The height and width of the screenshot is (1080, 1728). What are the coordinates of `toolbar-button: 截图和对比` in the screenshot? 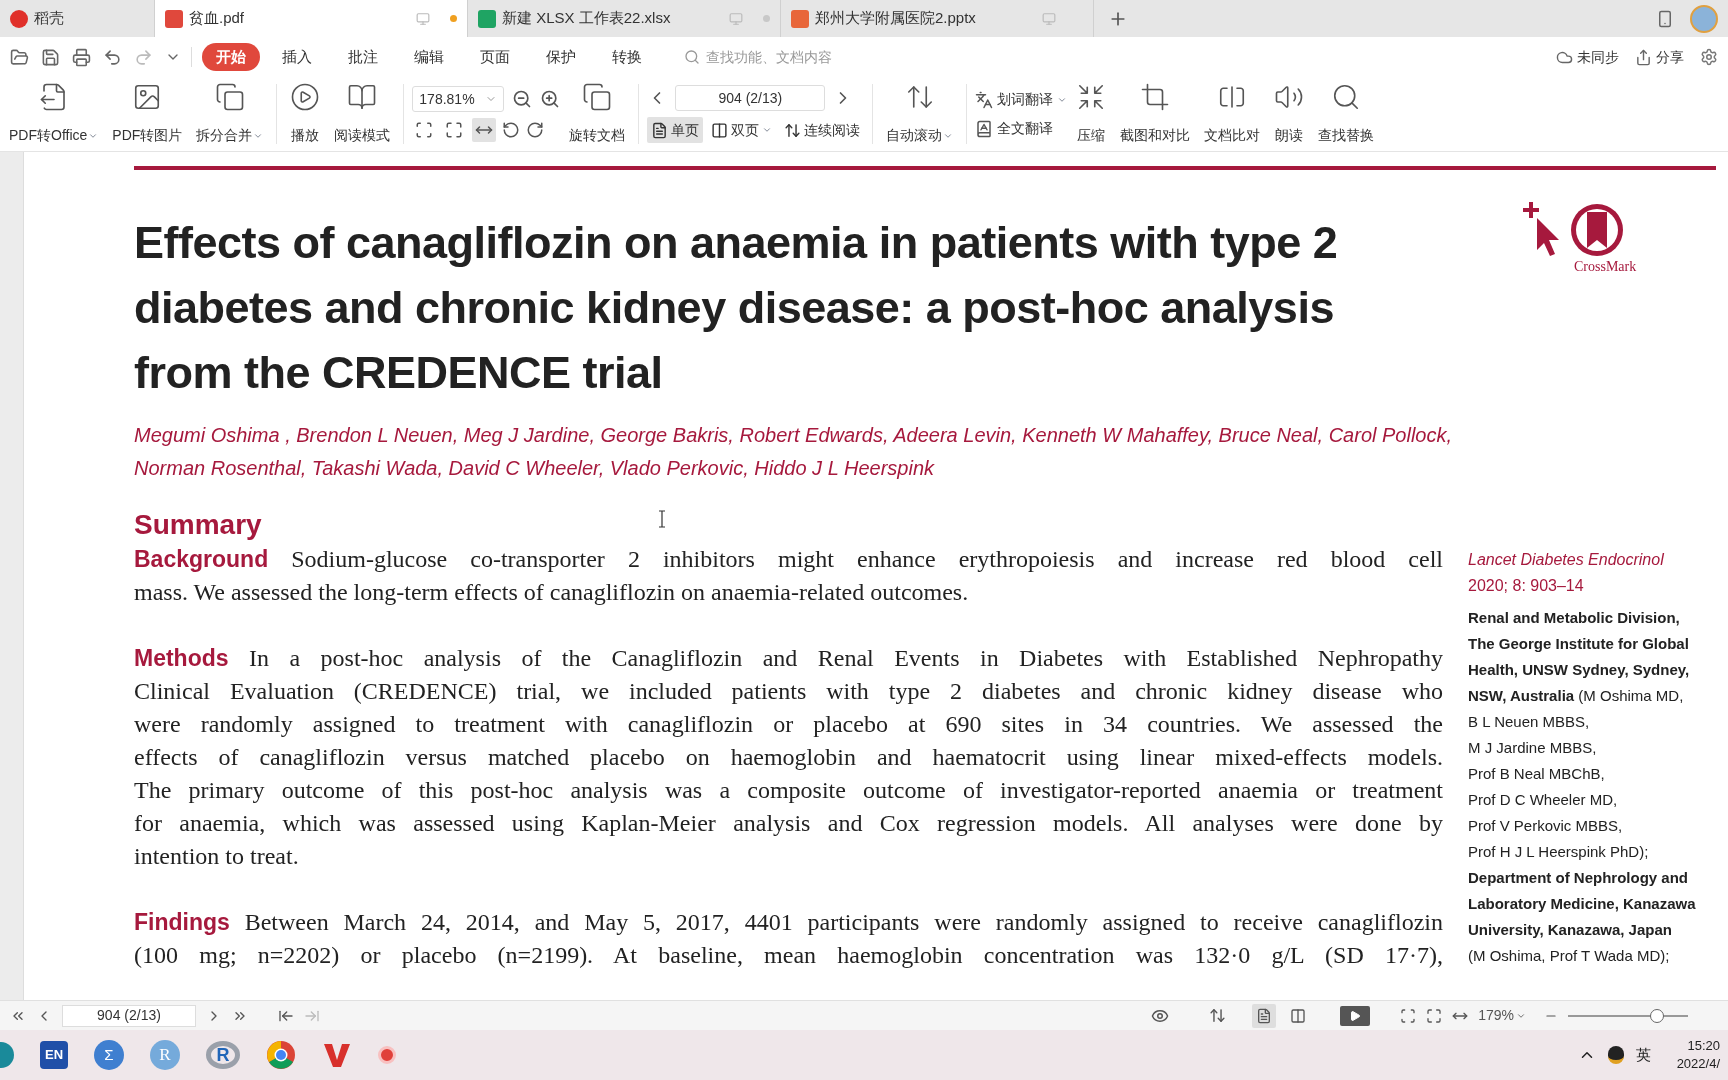 It's located at (1155, 114).